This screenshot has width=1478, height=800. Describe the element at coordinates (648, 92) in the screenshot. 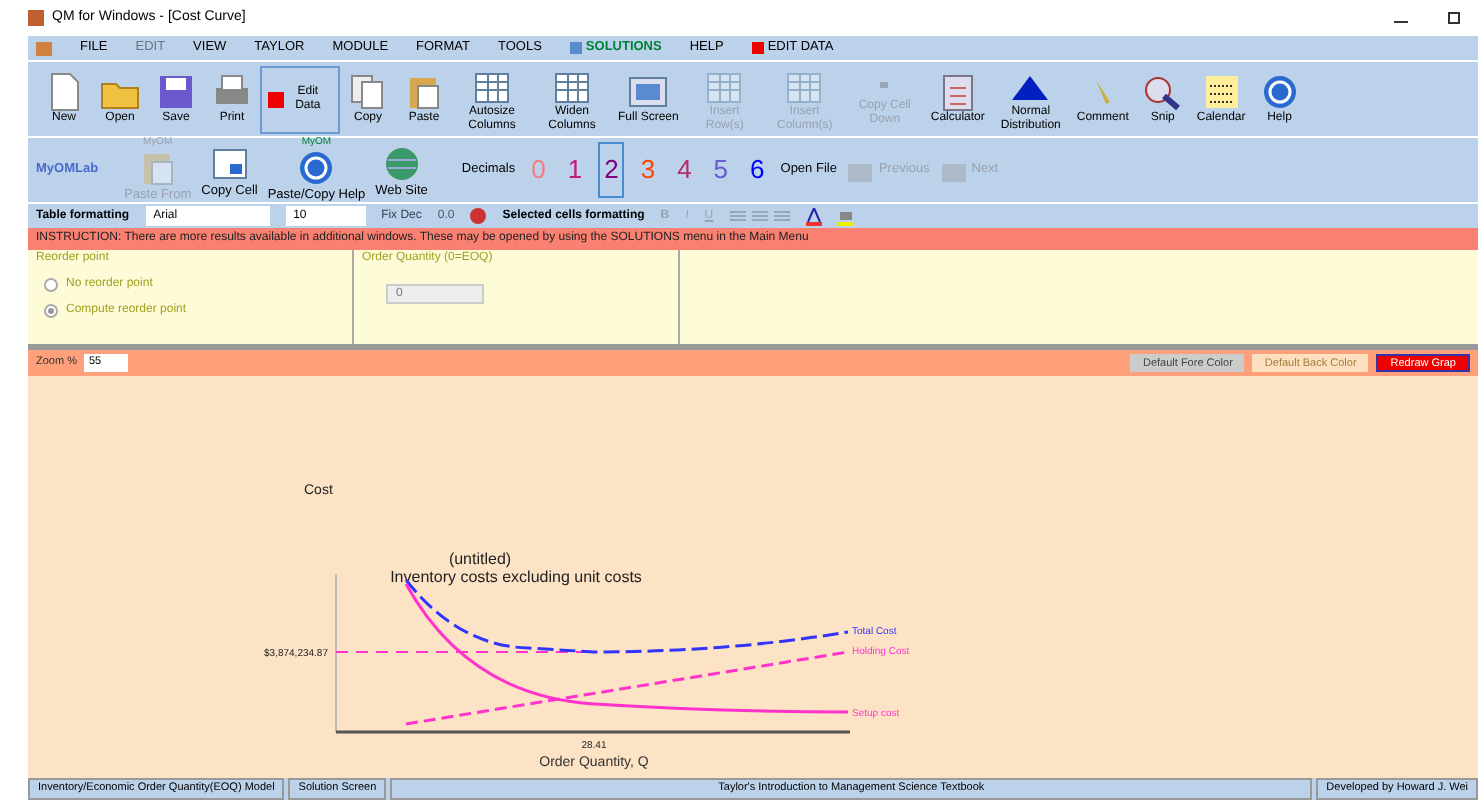

I see `screen-icon` at that location.